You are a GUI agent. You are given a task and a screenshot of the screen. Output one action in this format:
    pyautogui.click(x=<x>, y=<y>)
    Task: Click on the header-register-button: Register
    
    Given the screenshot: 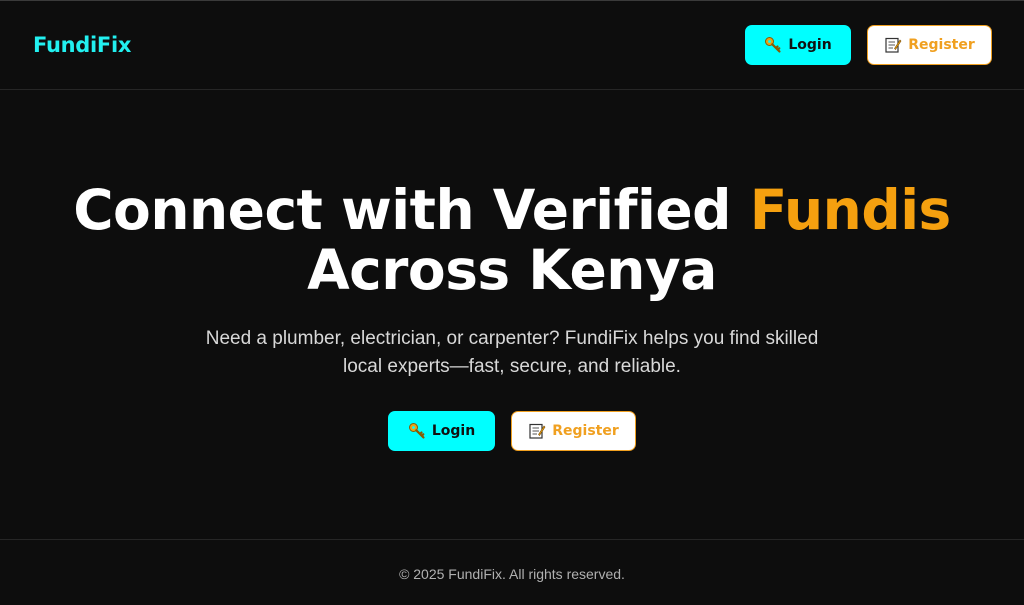 What is the action you would take?
    pyautogui.click(x=929, y=45)
    